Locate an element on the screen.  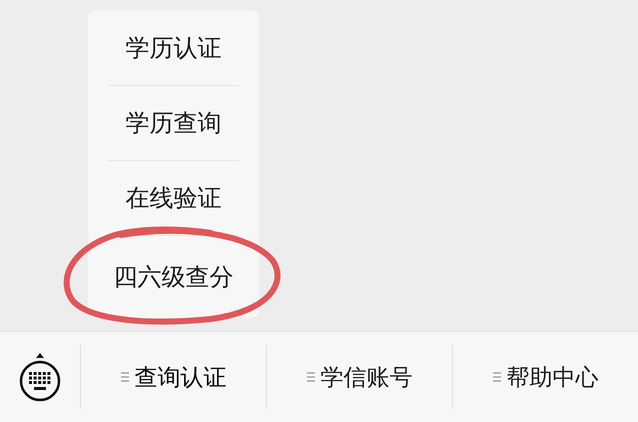
menu-item: 学历认证 is located at coordinates (173, 47).